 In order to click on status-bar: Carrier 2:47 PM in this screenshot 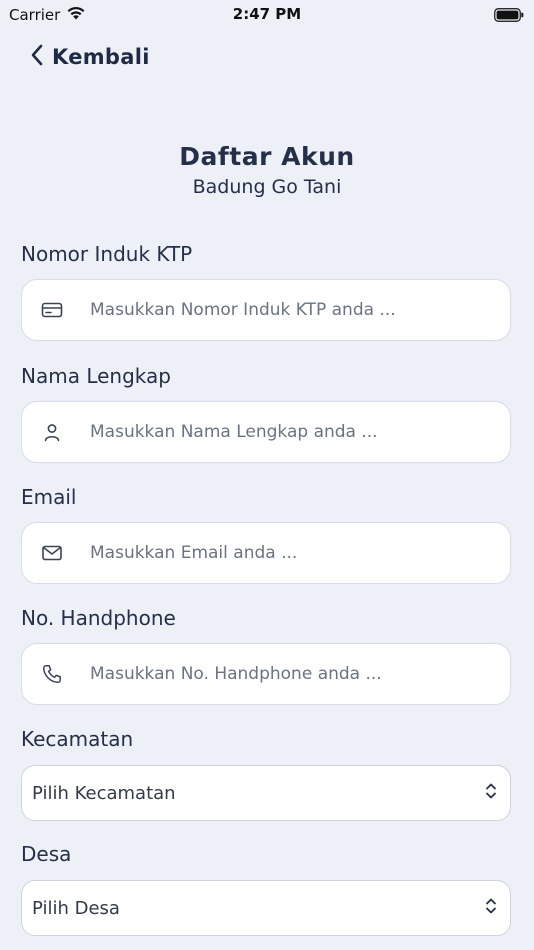, I will do `click(267, 14)`.